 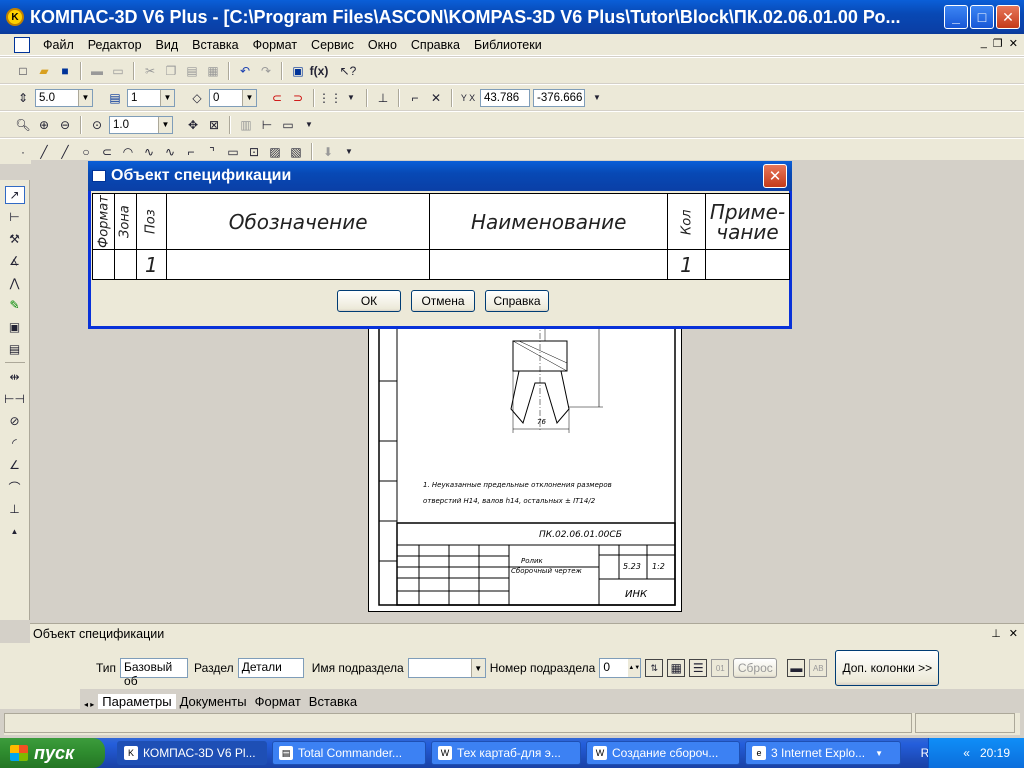 What do you see at coordinates (549, 264) in the screenshot?
I see `cell-name` at bounding box center [549, 264].